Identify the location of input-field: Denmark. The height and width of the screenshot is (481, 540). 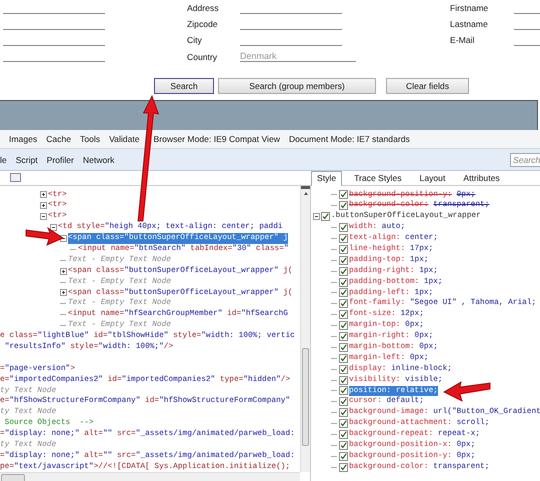
(298, 56).